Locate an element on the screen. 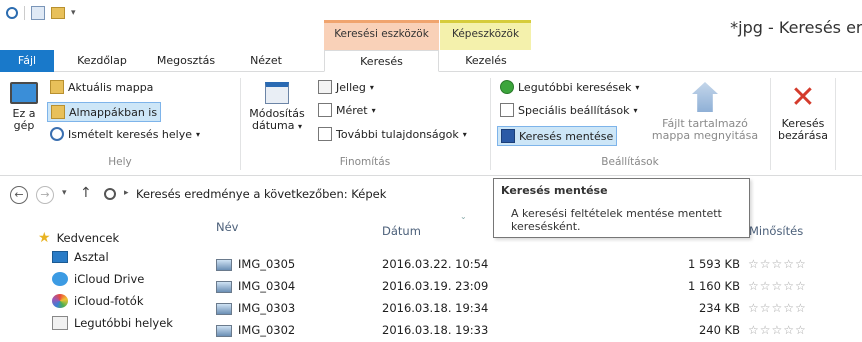 This screenshot has height=342, width=862. tooltip-title: Keresés mentése is located at coordinates (554, 190).